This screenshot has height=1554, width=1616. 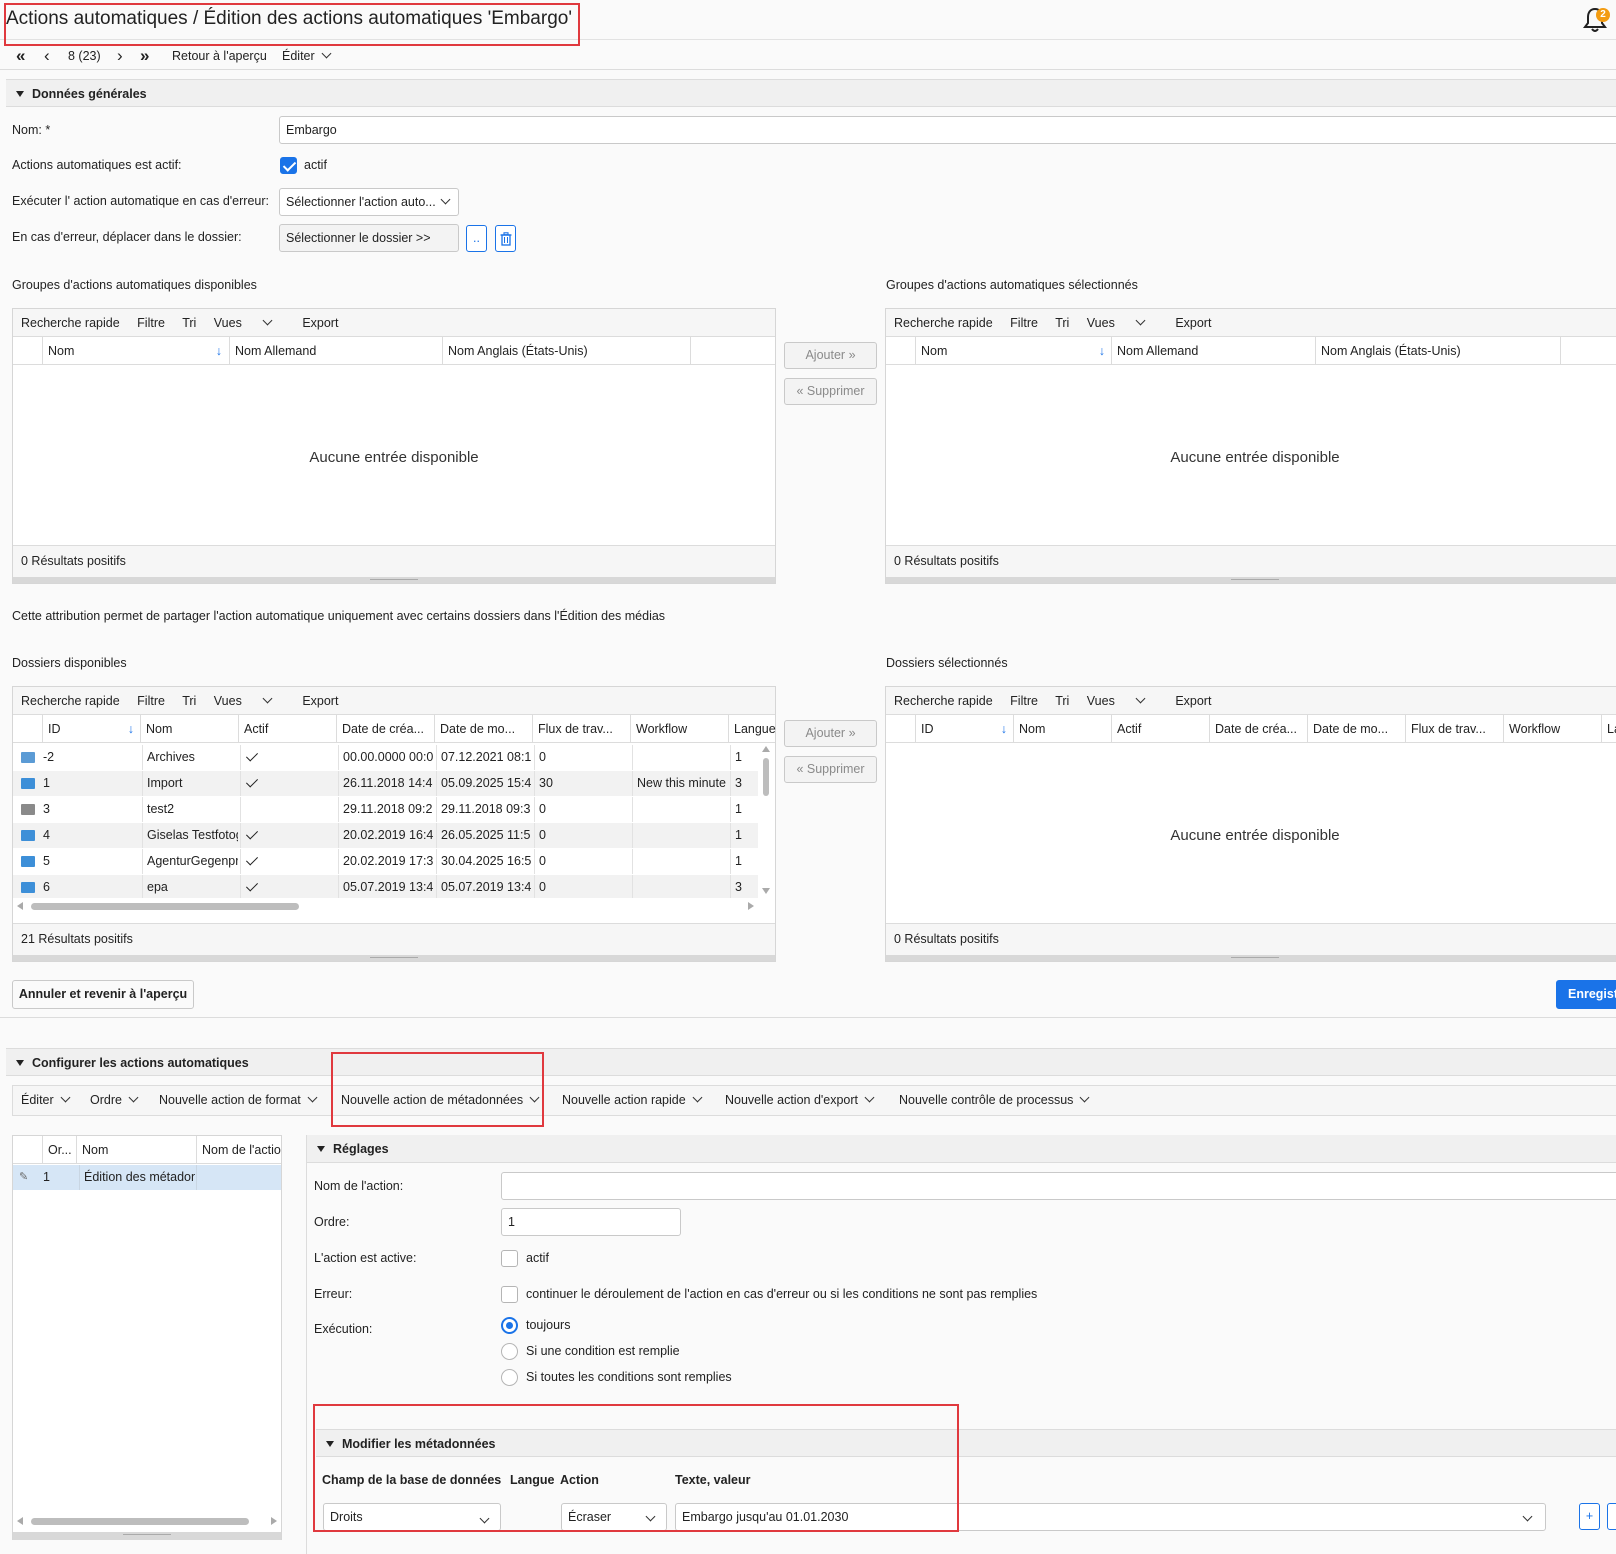 I want to click on configure-section-header: Configurer les actions automatiques, so click(x=811, y=1062).